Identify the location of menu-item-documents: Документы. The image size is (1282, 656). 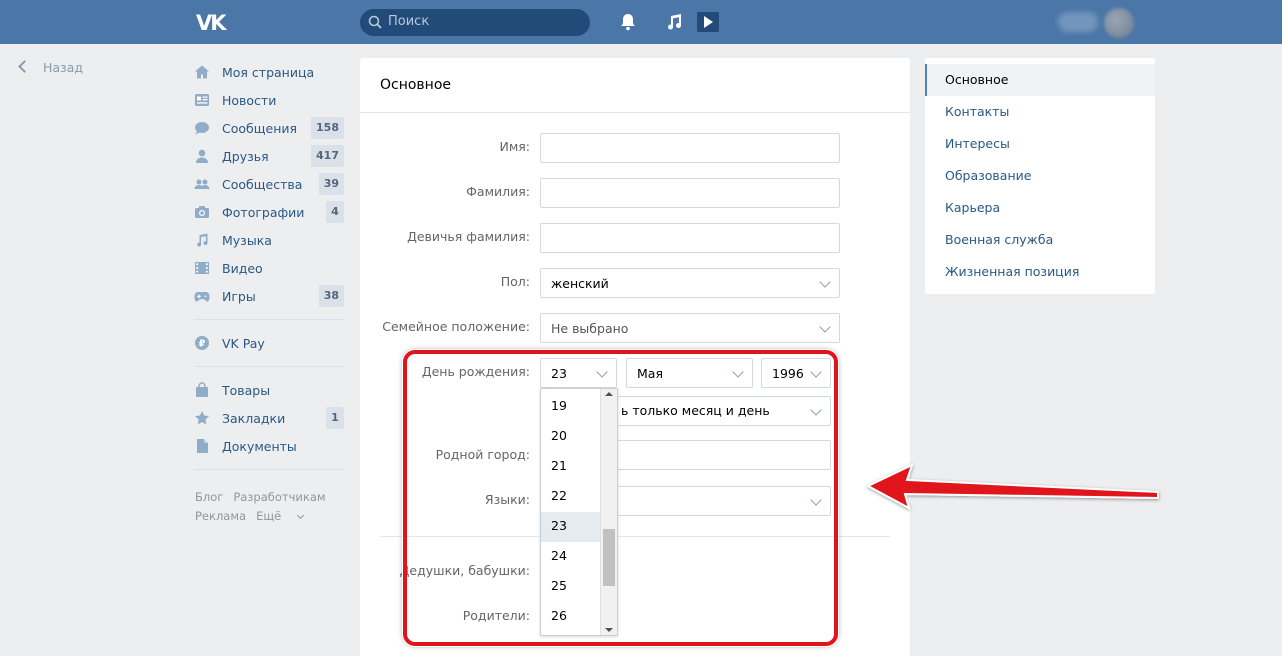
(270, 446).